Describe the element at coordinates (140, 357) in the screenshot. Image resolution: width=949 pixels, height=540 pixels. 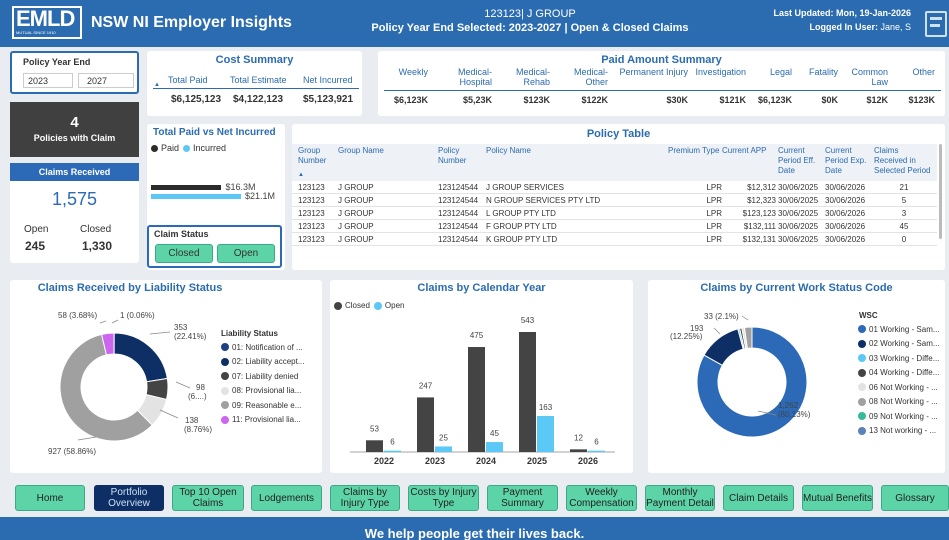
I see `donut-slice` at that location.